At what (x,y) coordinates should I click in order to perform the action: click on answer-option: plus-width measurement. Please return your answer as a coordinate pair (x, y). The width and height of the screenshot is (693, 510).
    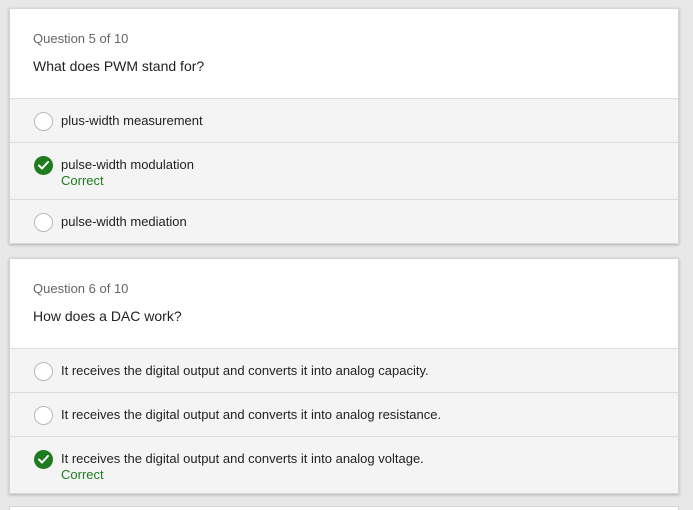
    Looking at the image, I should click on (344, 120).